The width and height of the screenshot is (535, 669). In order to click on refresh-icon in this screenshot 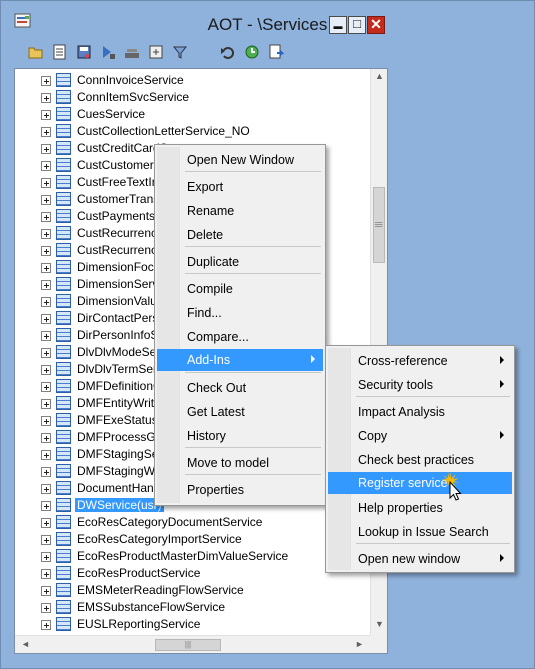, I will do `click(156, 52)`.